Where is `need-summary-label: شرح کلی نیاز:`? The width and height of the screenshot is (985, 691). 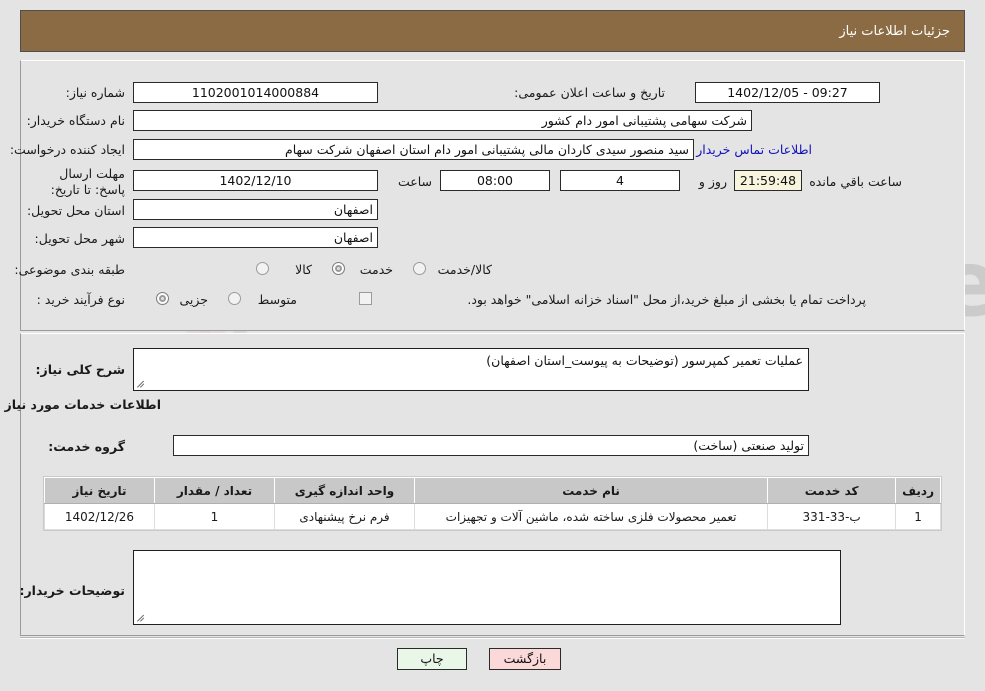 need-summary-label: شرح کلی نیاز: is located at coordinates (80, 369).